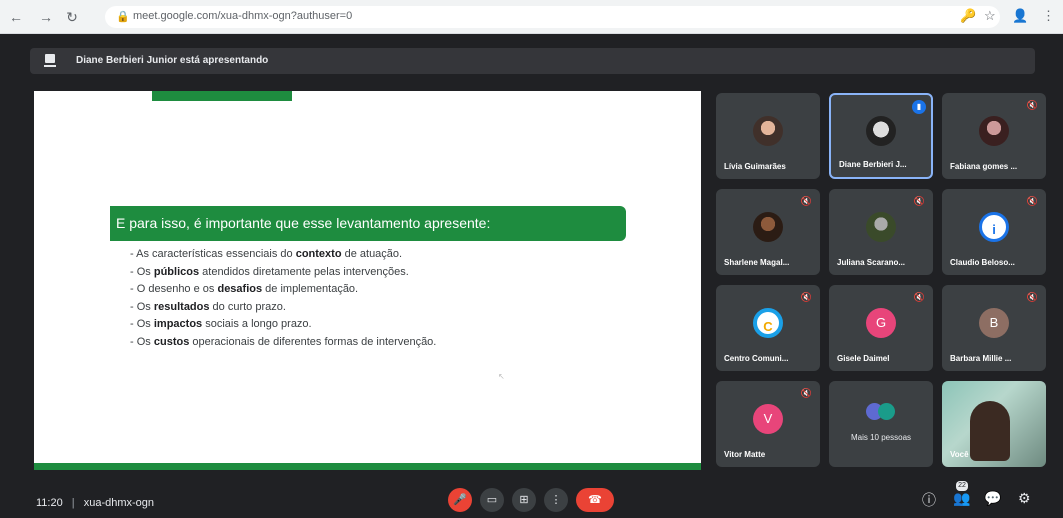  Describe the element at coordinates (556, 500) in the screenshot. I see `more-options-button: ⋮` at that location.